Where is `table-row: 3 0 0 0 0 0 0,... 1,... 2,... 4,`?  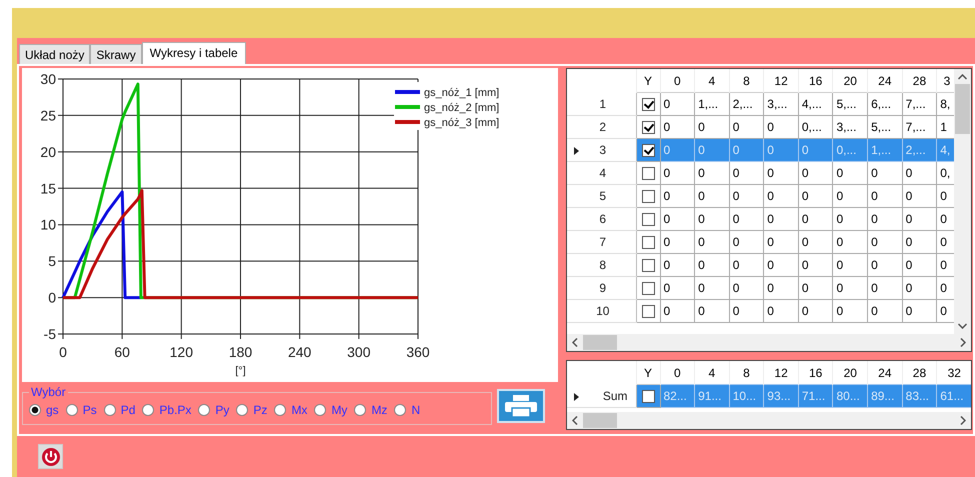
table-row: 3 0 0 0 0 0 0,... 1,... 2,... 4, is located at coordinates (760, 150).